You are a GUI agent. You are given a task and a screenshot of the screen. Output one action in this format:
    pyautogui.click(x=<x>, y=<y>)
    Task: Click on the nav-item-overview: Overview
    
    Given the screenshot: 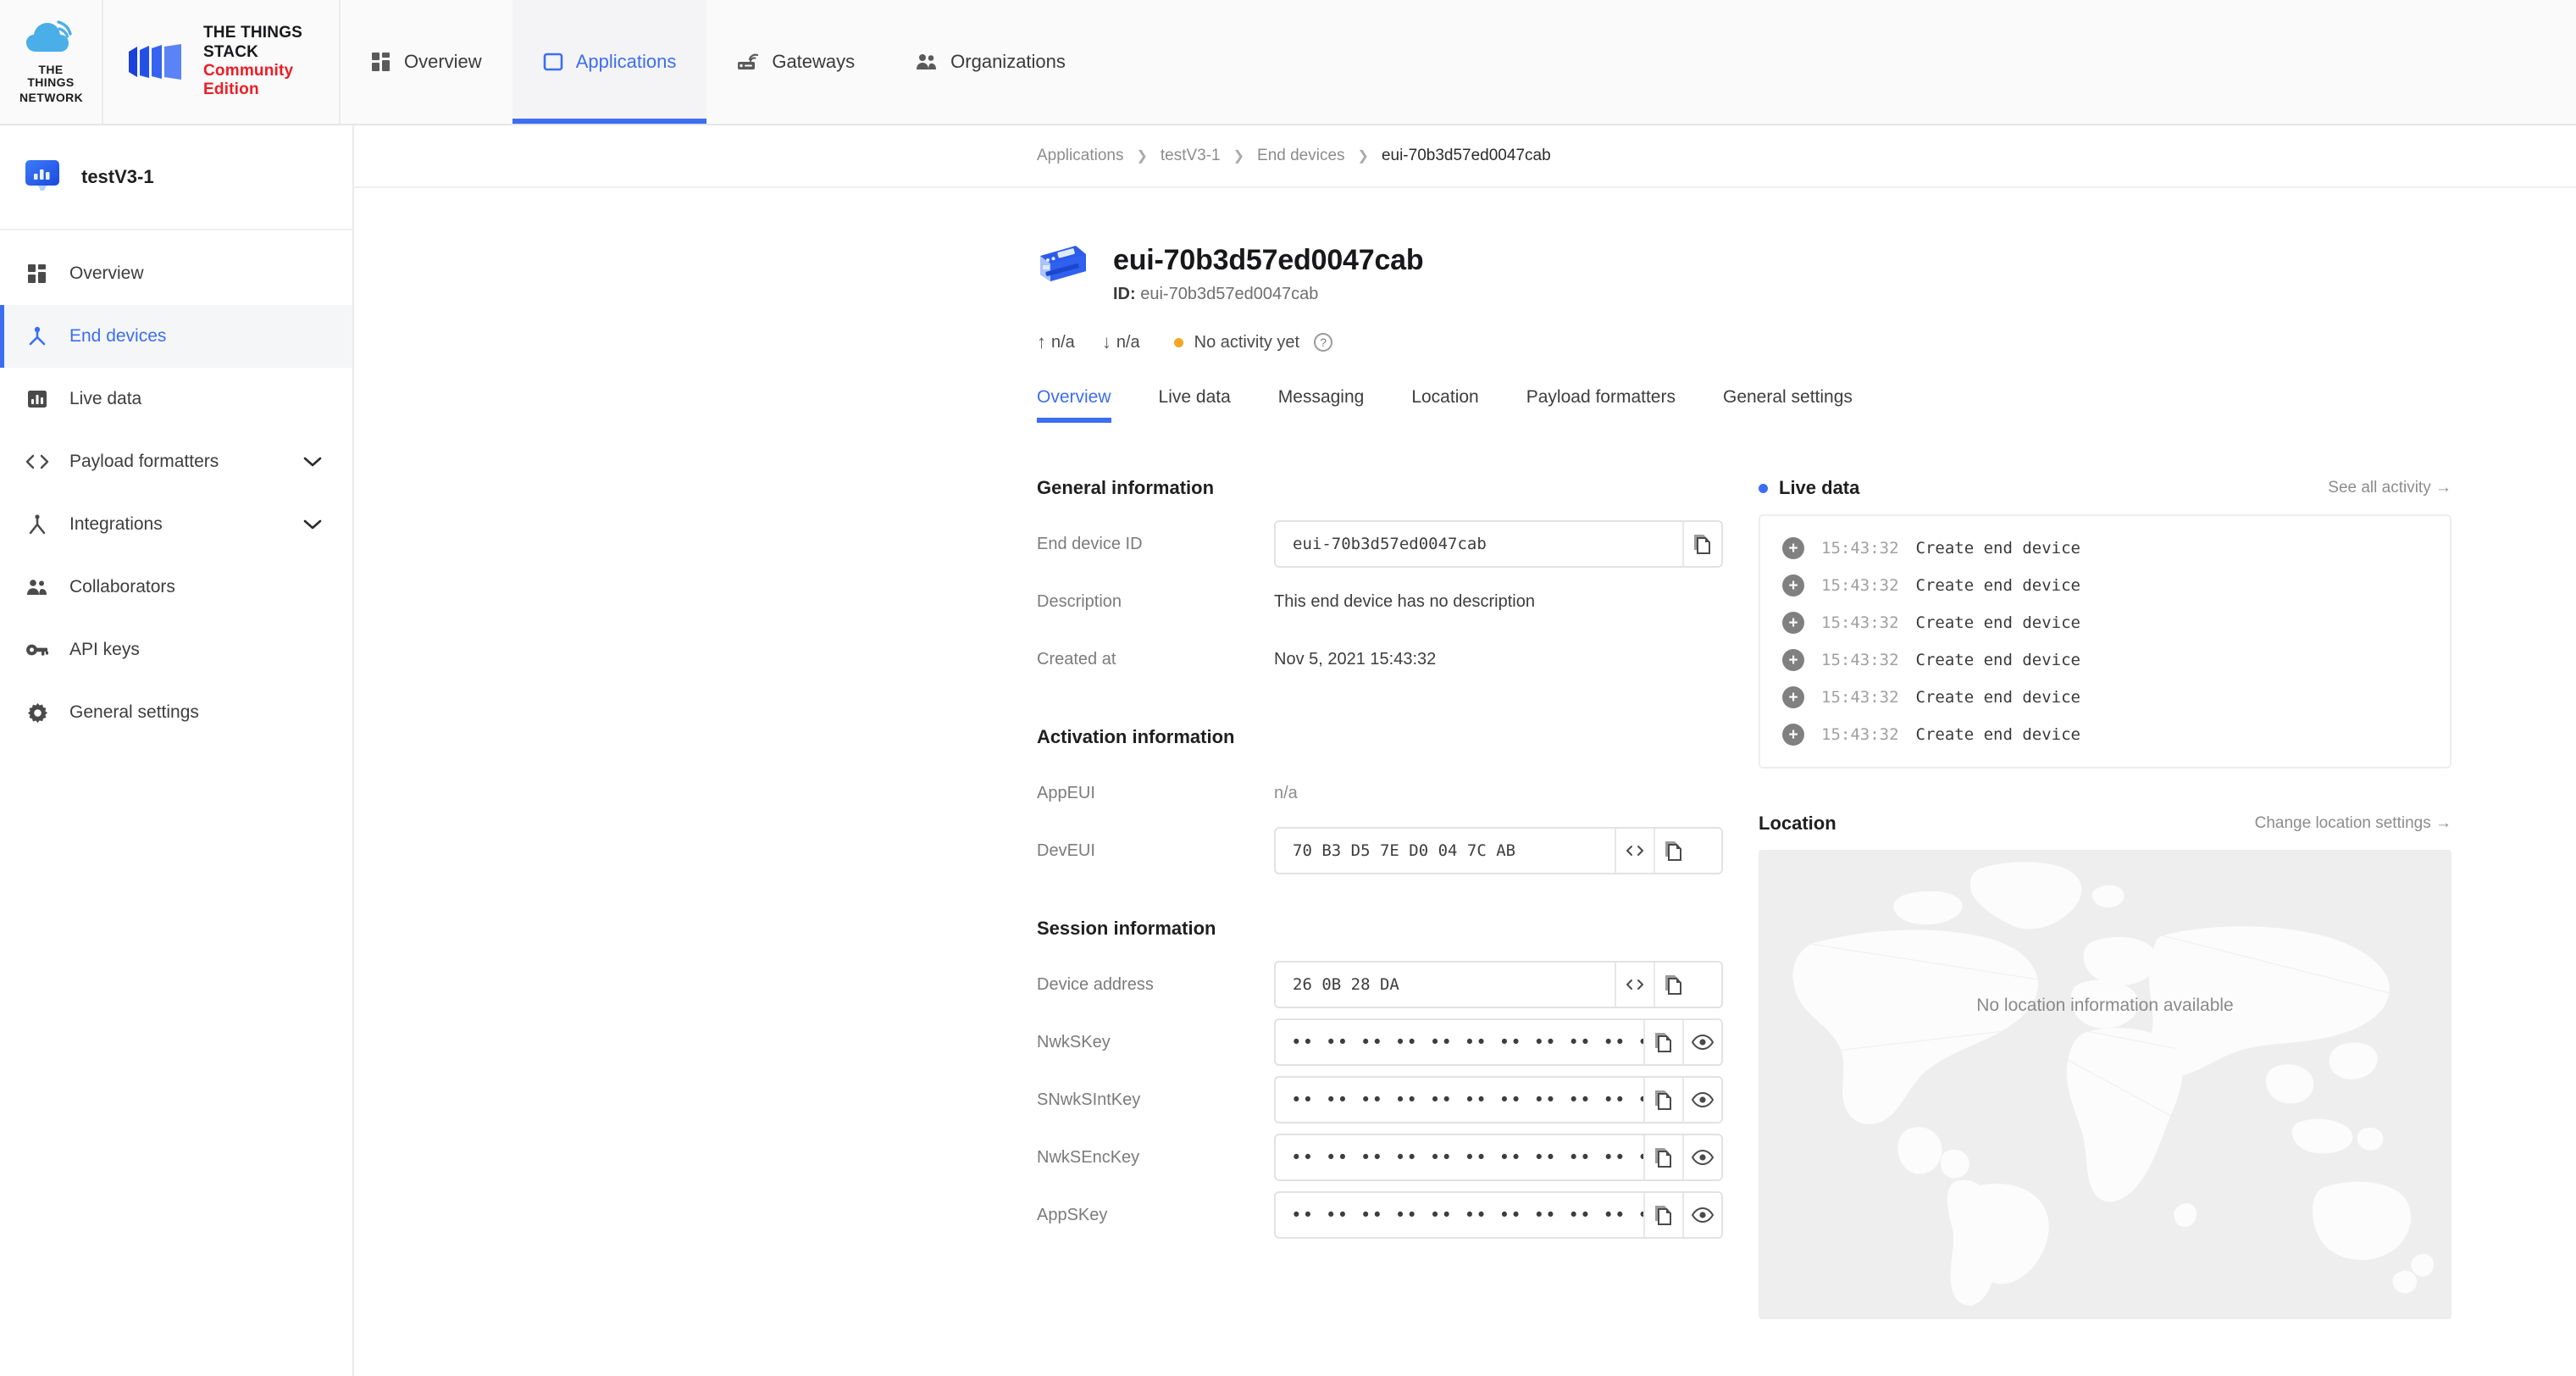 What is the action you would take?
    pyautogui.click(x=426, y=62)
    